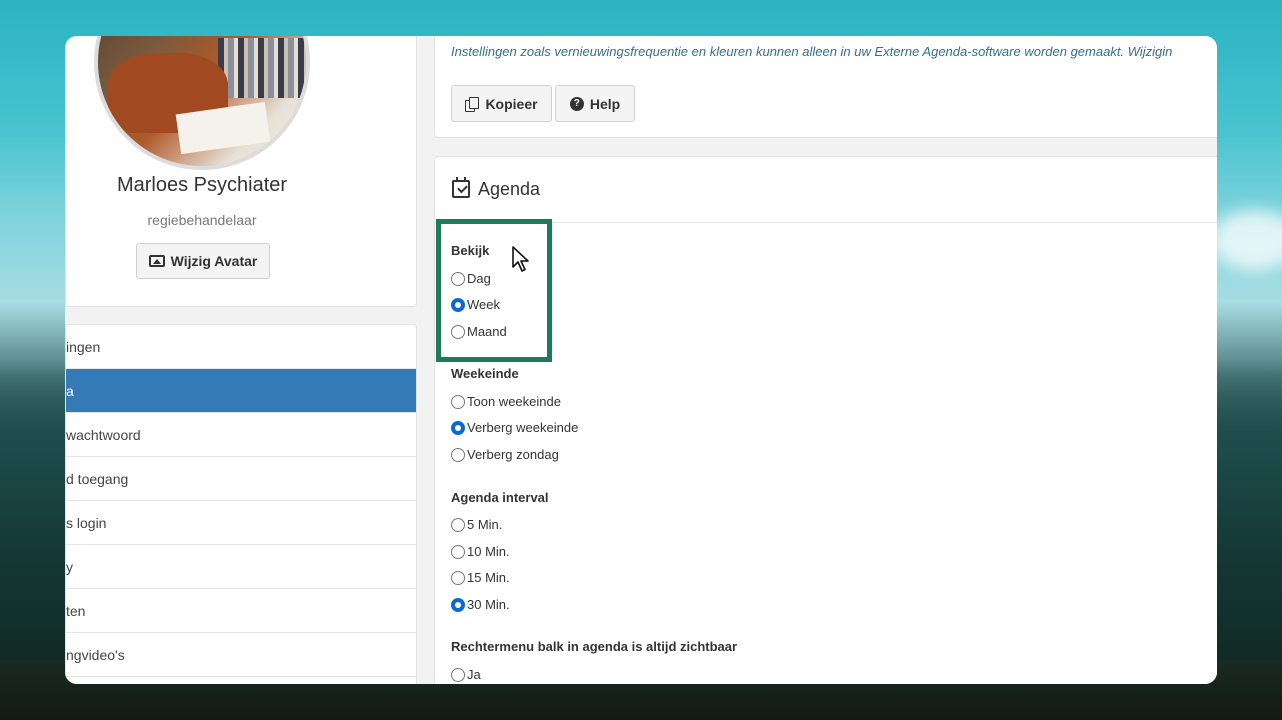  I want to click on profile-role: regiebehandelaar, so click(202, 220).